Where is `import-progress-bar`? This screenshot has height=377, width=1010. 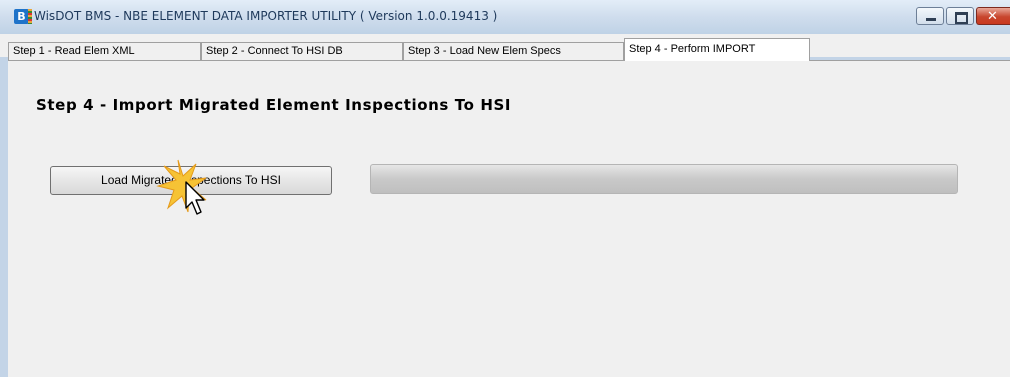
import-progress-bar is located at coordinates (664, 179).